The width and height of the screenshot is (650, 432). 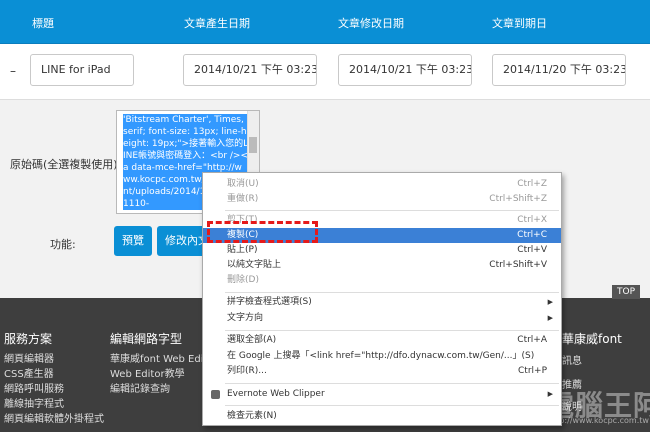 I want to click on back-to-top-button: TOP, so click(x=626, y=292).